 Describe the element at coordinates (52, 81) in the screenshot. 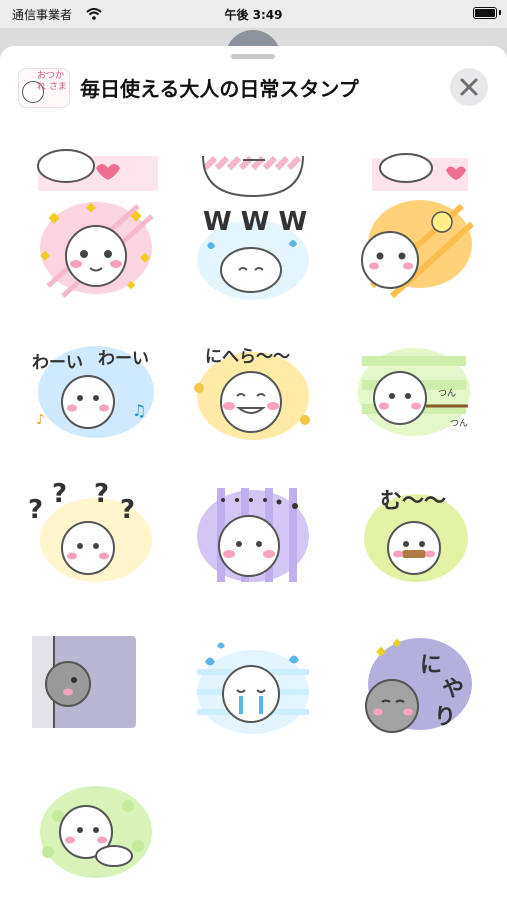

I see `app-icon-text: おつかれ さま` at that location.